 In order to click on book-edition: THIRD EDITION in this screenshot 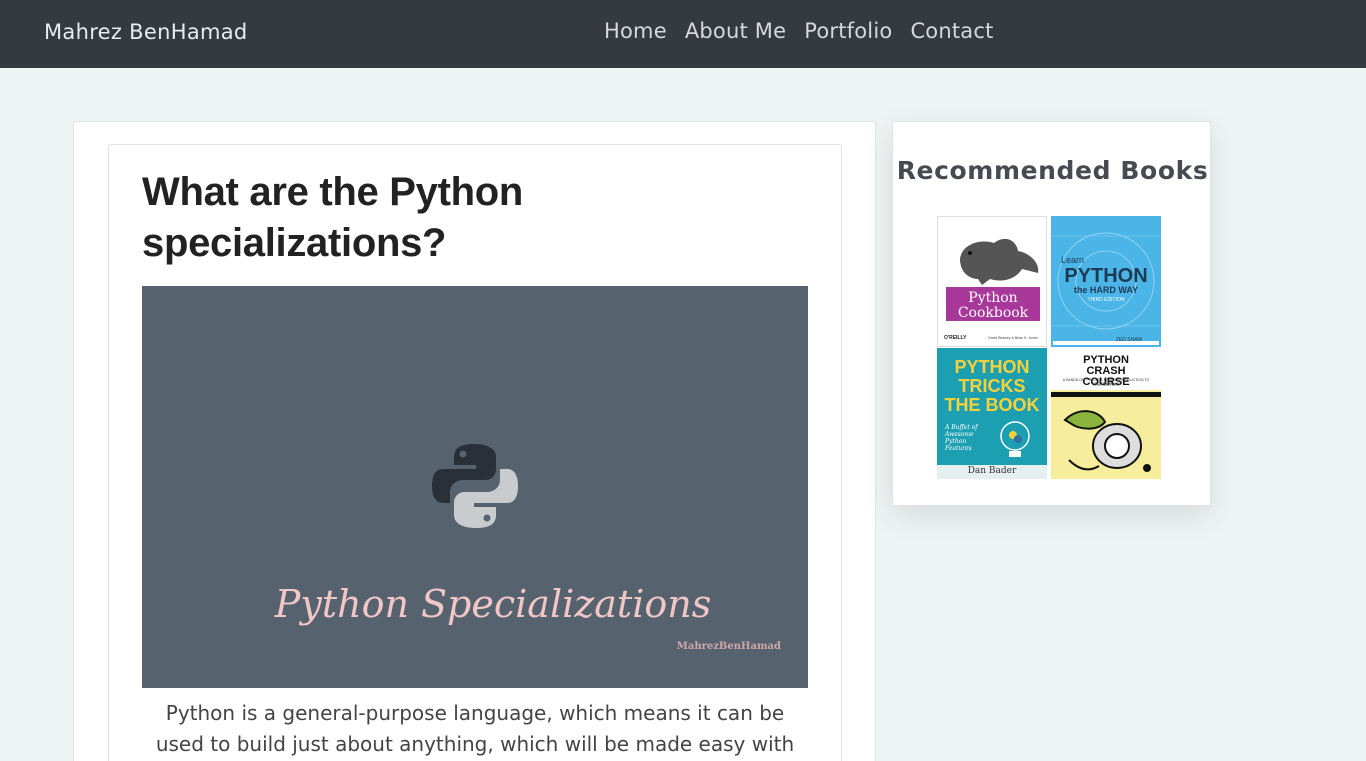, I will do `click(1106, 300)`.